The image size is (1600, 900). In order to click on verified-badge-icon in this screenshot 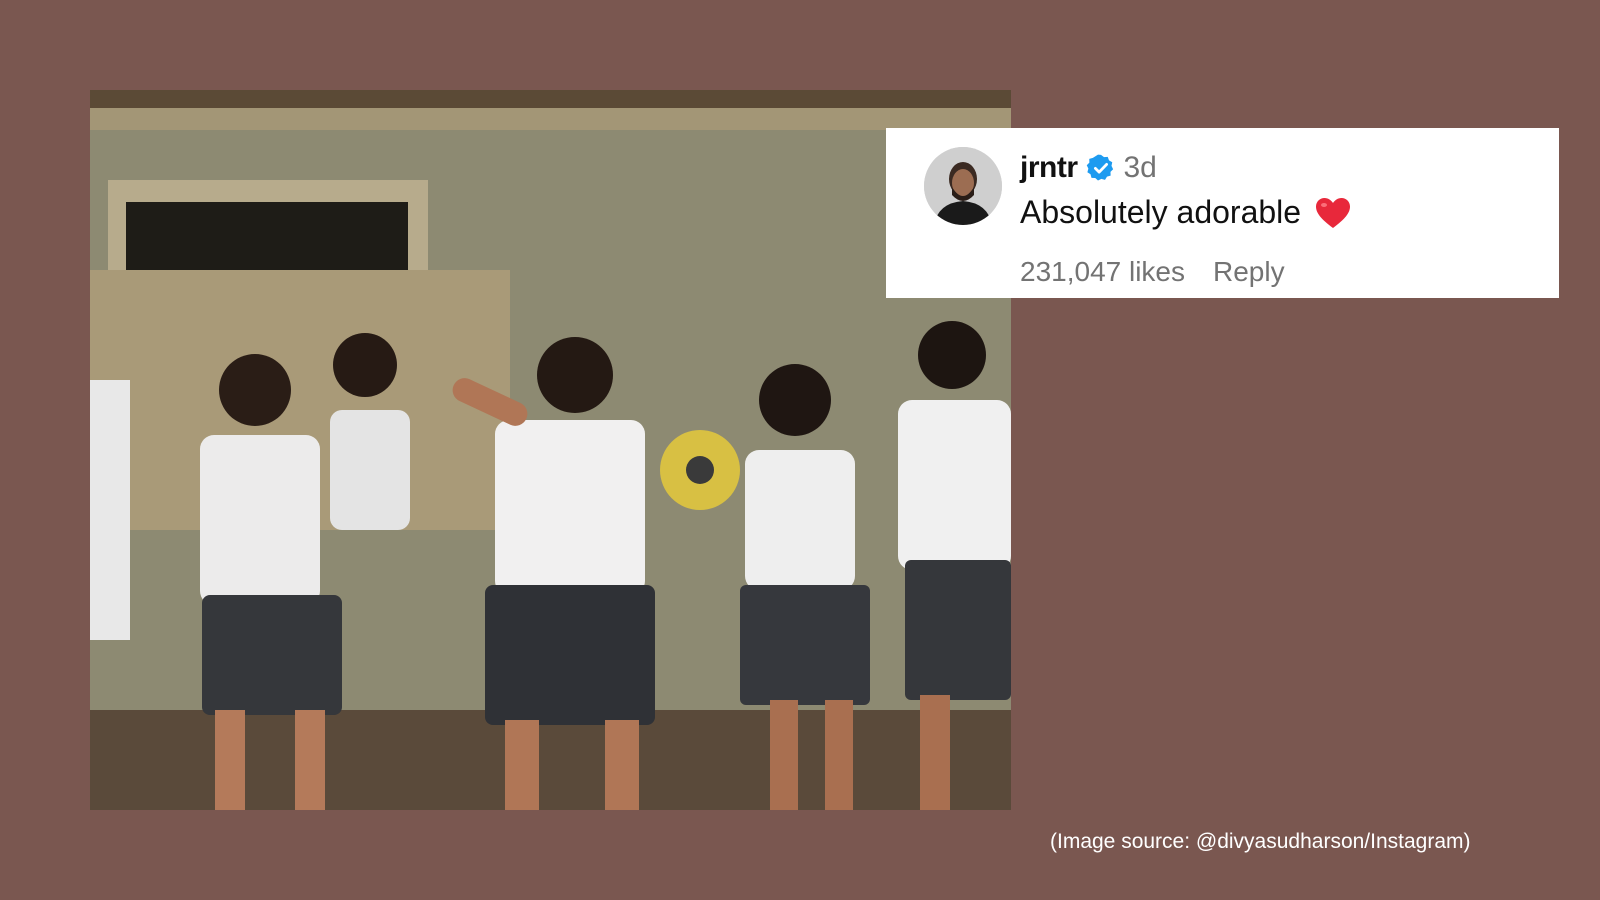, I will do `click(1101, 168)`.